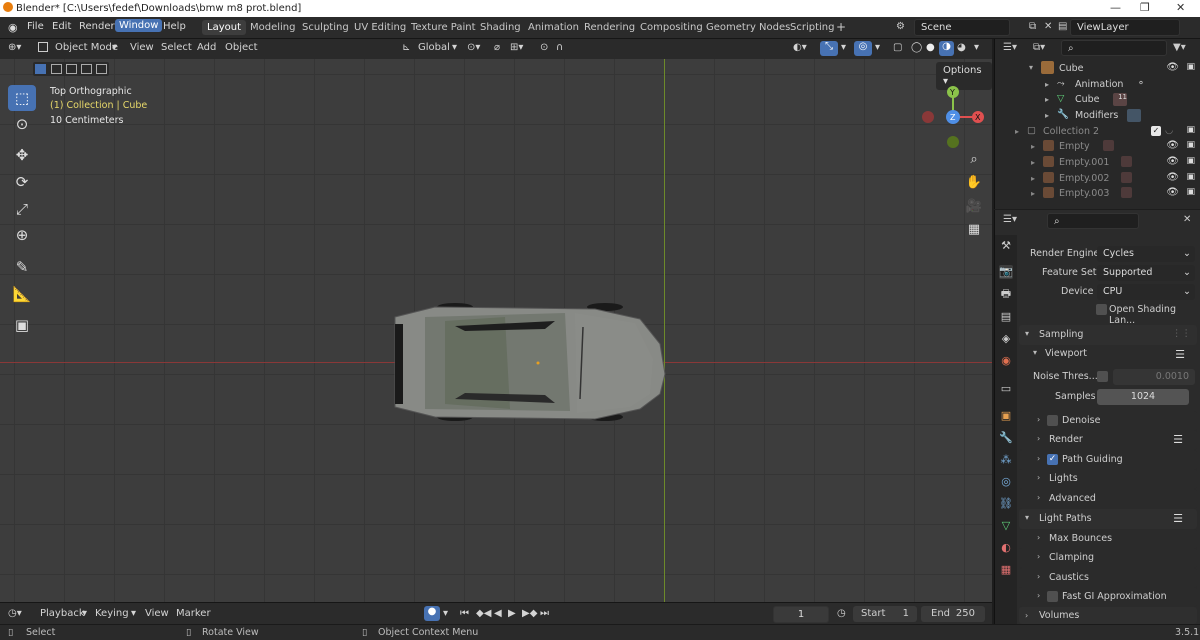 The image size is (1200, 640). Describe the element at coordinates (900, 26) in the screenshot. I see `scene-icon: ⚙` at that location.